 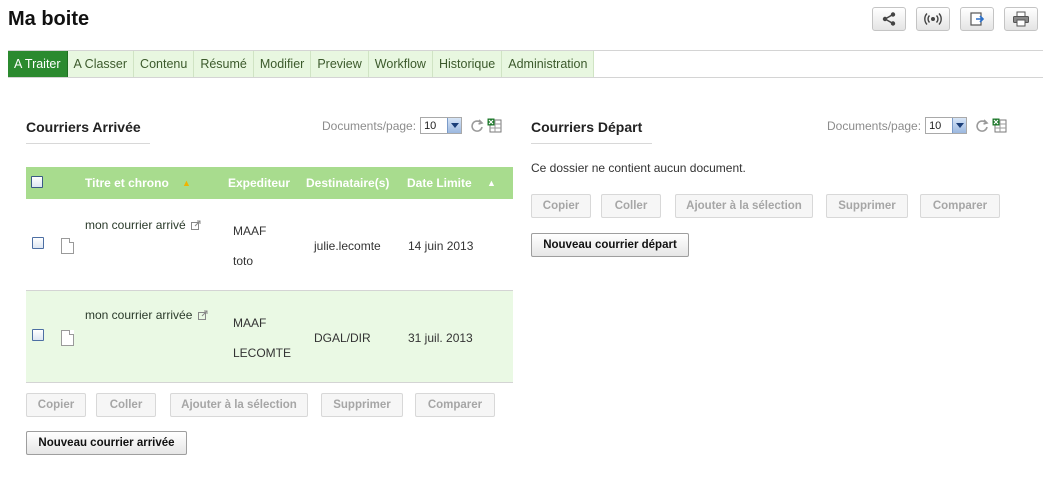 What do you see at coordinates (347, 246) in the screenshot?
I see `recipient: julie.lecomte` at bounding box center [347, 246].